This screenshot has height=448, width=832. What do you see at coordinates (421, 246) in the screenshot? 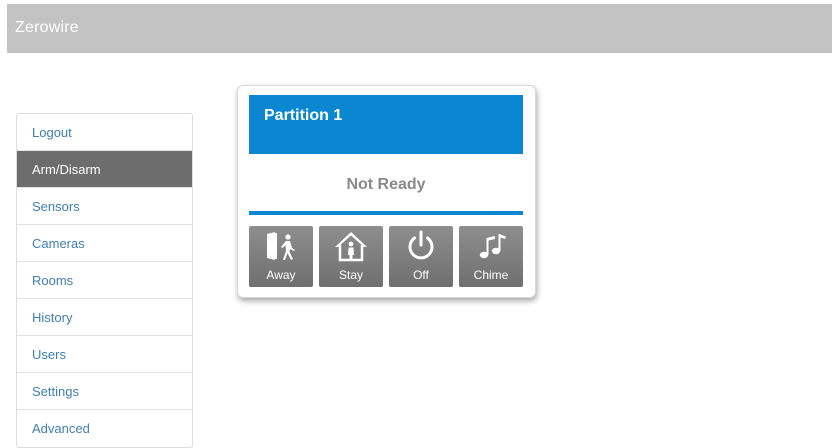
I see `power-icon` at bounding box center [421, 246].